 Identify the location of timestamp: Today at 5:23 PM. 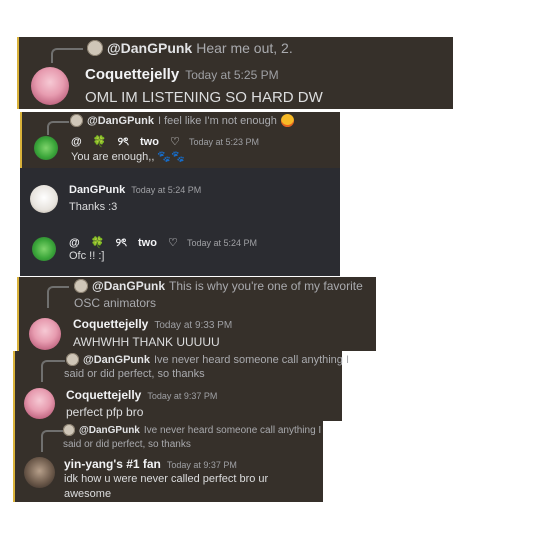
(223, 142).